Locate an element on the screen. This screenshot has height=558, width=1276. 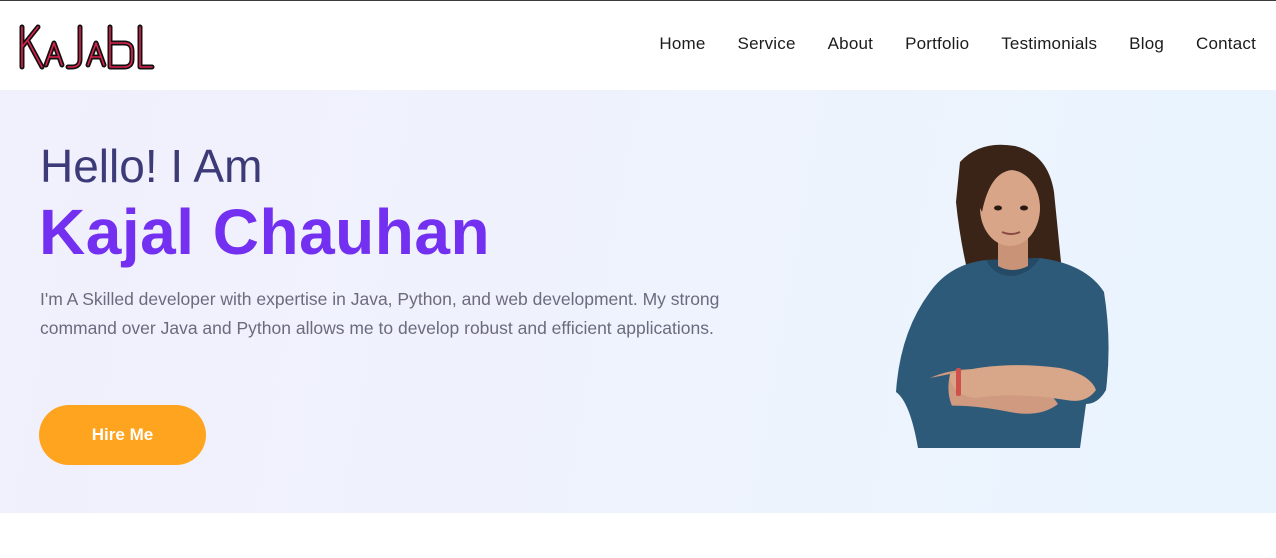
nav-blog: Blog is located at coordinates (1146, 44).